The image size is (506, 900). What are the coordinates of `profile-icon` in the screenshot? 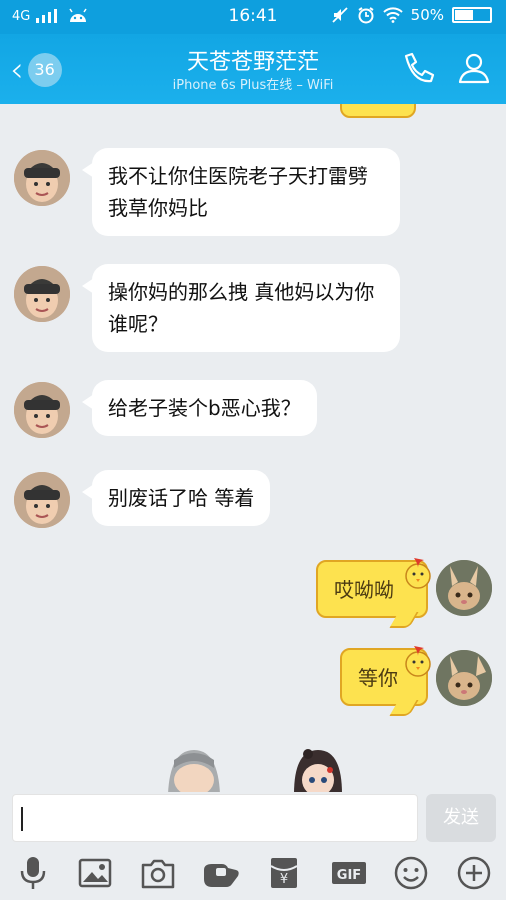 It's located at (474, 68).